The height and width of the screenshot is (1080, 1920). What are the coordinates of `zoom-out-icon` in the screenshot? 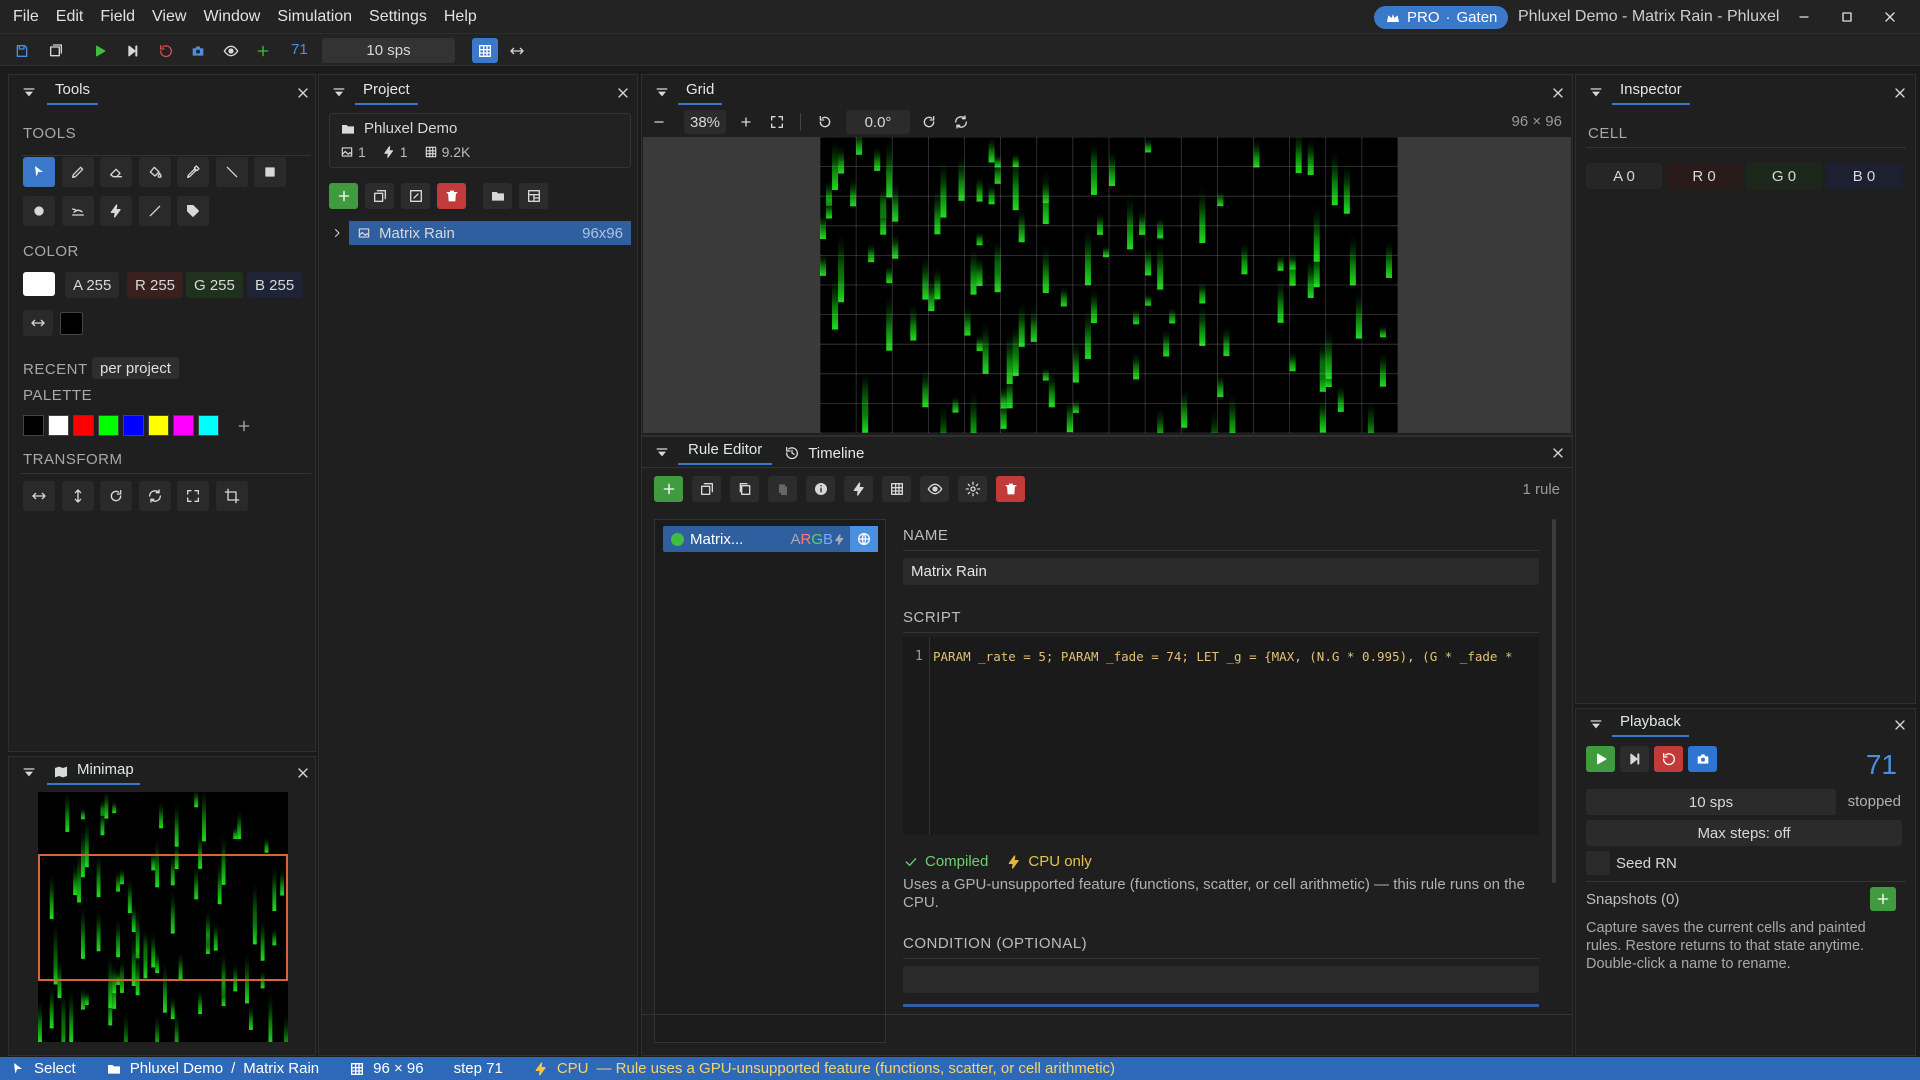 It's located at (659, 122).